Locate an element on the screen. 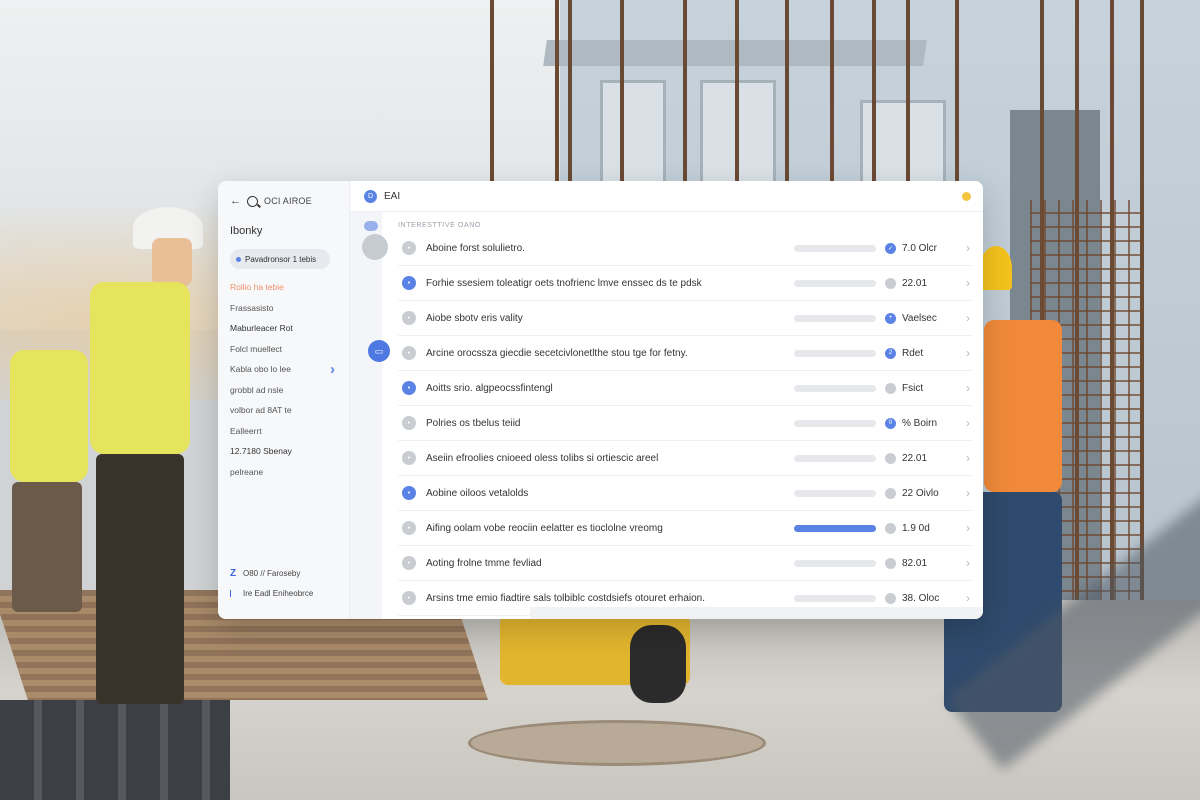 Image resolution: width=1200 pixels, height=800 pixels. status-dot-icon is located at coordinates (238, 259).